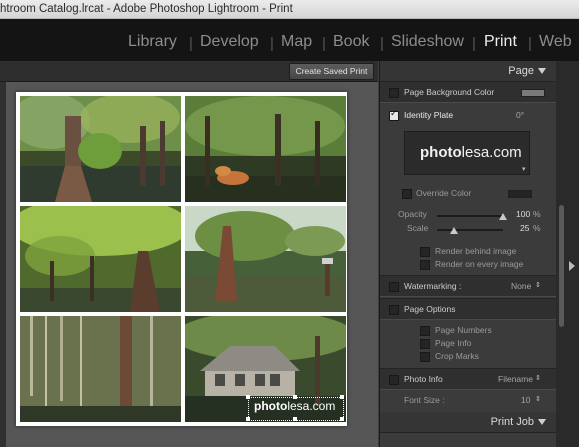 The height and width of the screenshot is (447, 579). Describe the element at coordinates (331, 71) in the screenshot. I see `create-saved-print-button: Create Saved Print` at that location.